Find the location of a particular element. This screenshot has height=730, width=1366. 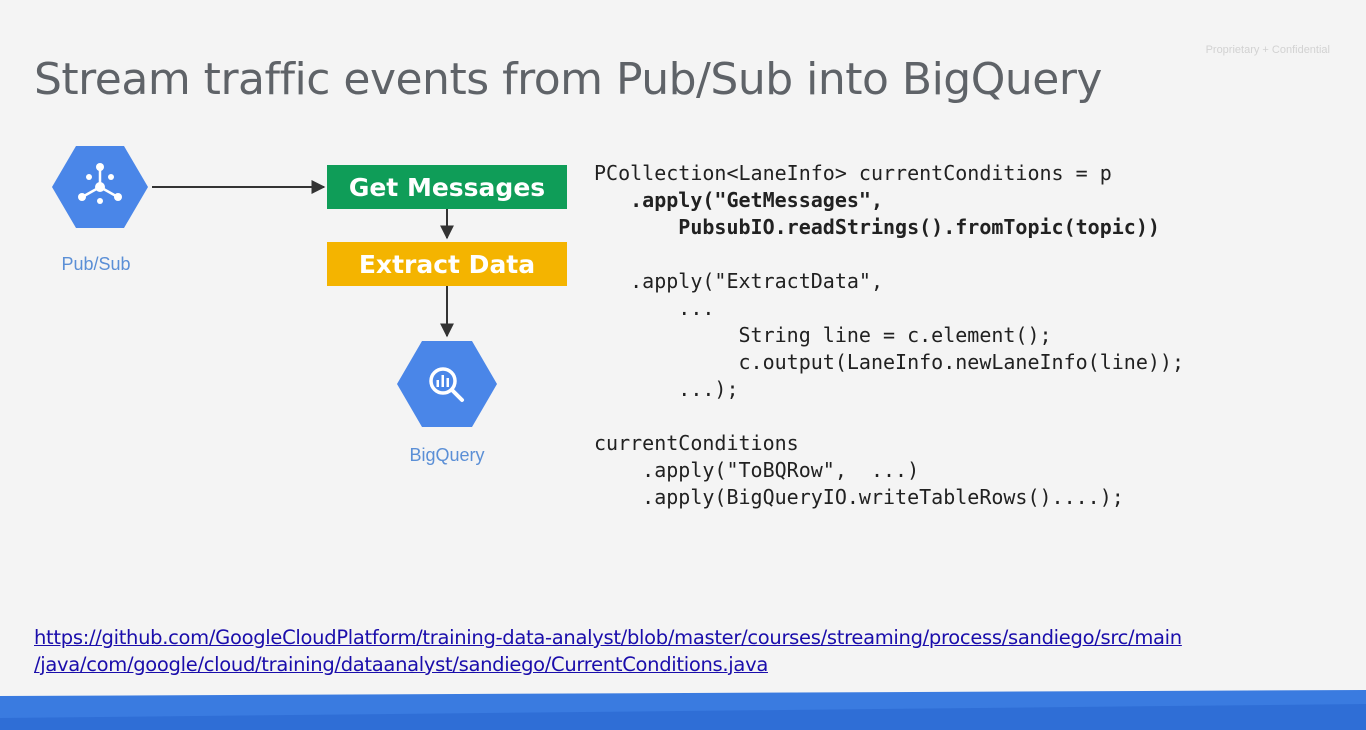

code-line-5: .apply("ExtractData", is located at coordinates (738, 281).